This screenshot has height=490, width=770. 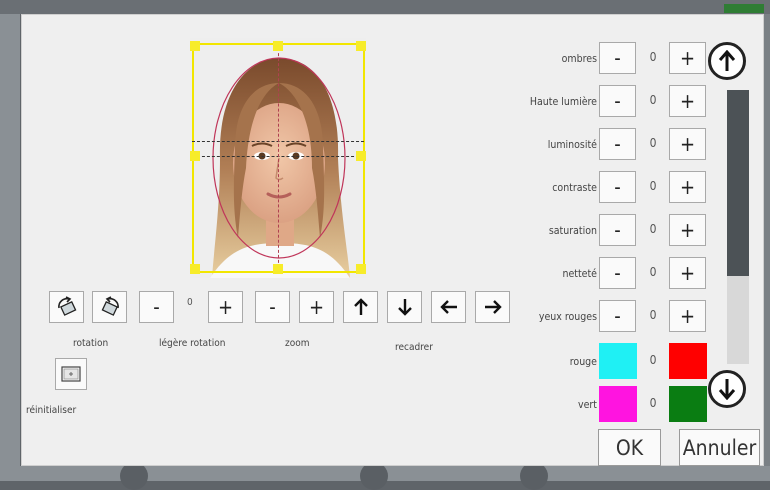 I want to click on background-left-strip, so click(x=10, y=247).